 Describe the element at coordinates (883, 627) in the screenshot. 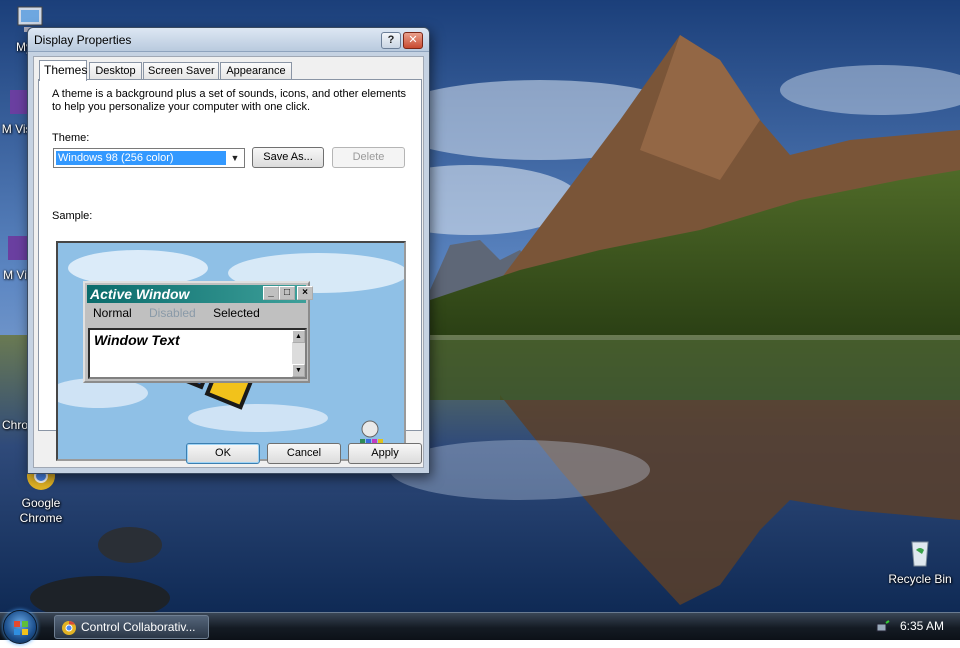

I see `network-tray-icon` at that location.